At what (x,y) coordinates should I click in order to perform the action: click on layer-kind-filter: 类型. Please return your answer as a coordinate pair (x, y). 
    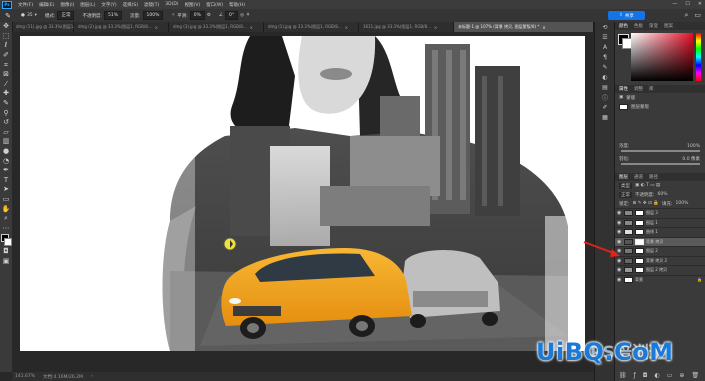
    Looking at the image, I should click on (625, 185).